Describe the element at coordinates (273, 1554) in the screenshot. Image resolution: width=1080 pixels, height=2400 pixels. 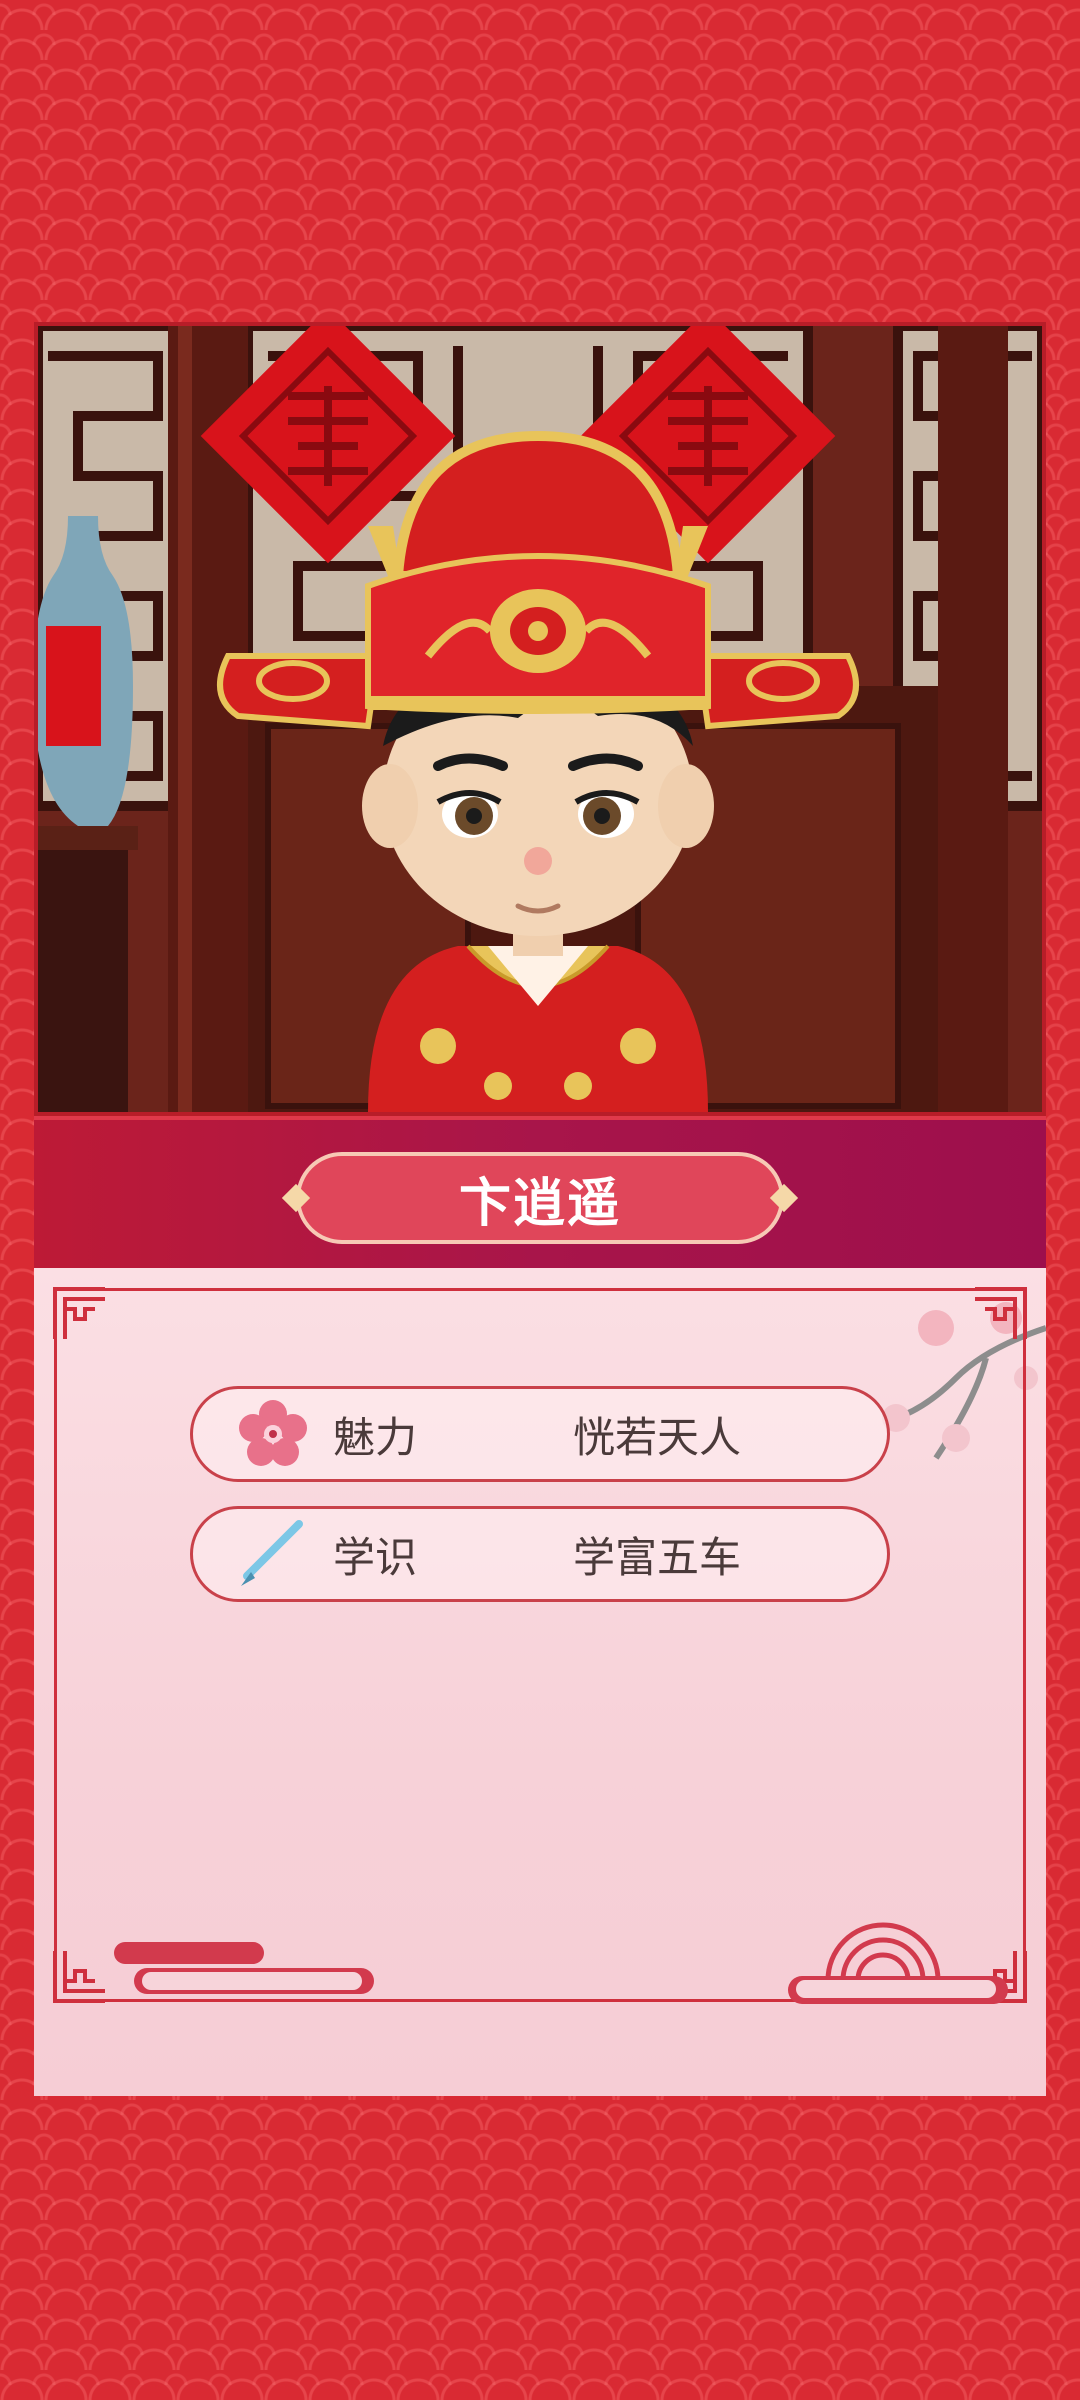
I see `brush-pen-icon` at that location.